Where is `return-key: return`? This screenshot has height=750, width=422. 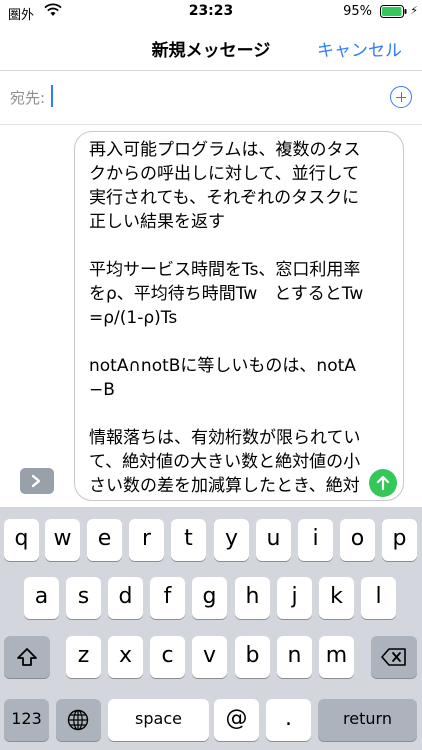
return-key: return is located at coordinates (367, 720).